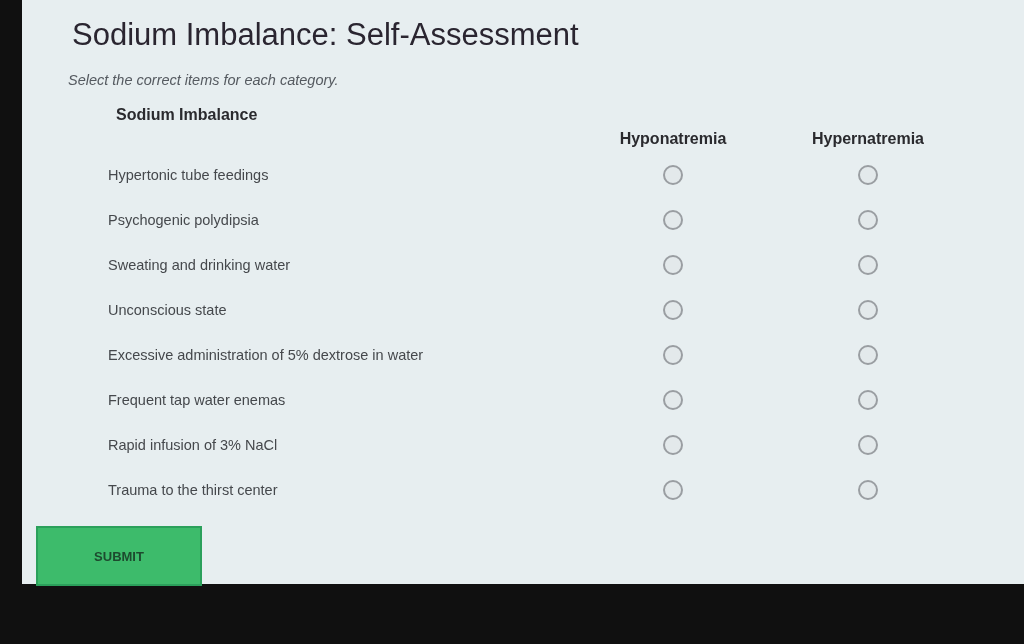 The height and width of the screenshot is (644, 1024). Describe the element at coordinates (203, 80) in the screenshot. I see `instructions-text: Select the correct items for each category.` at that location.